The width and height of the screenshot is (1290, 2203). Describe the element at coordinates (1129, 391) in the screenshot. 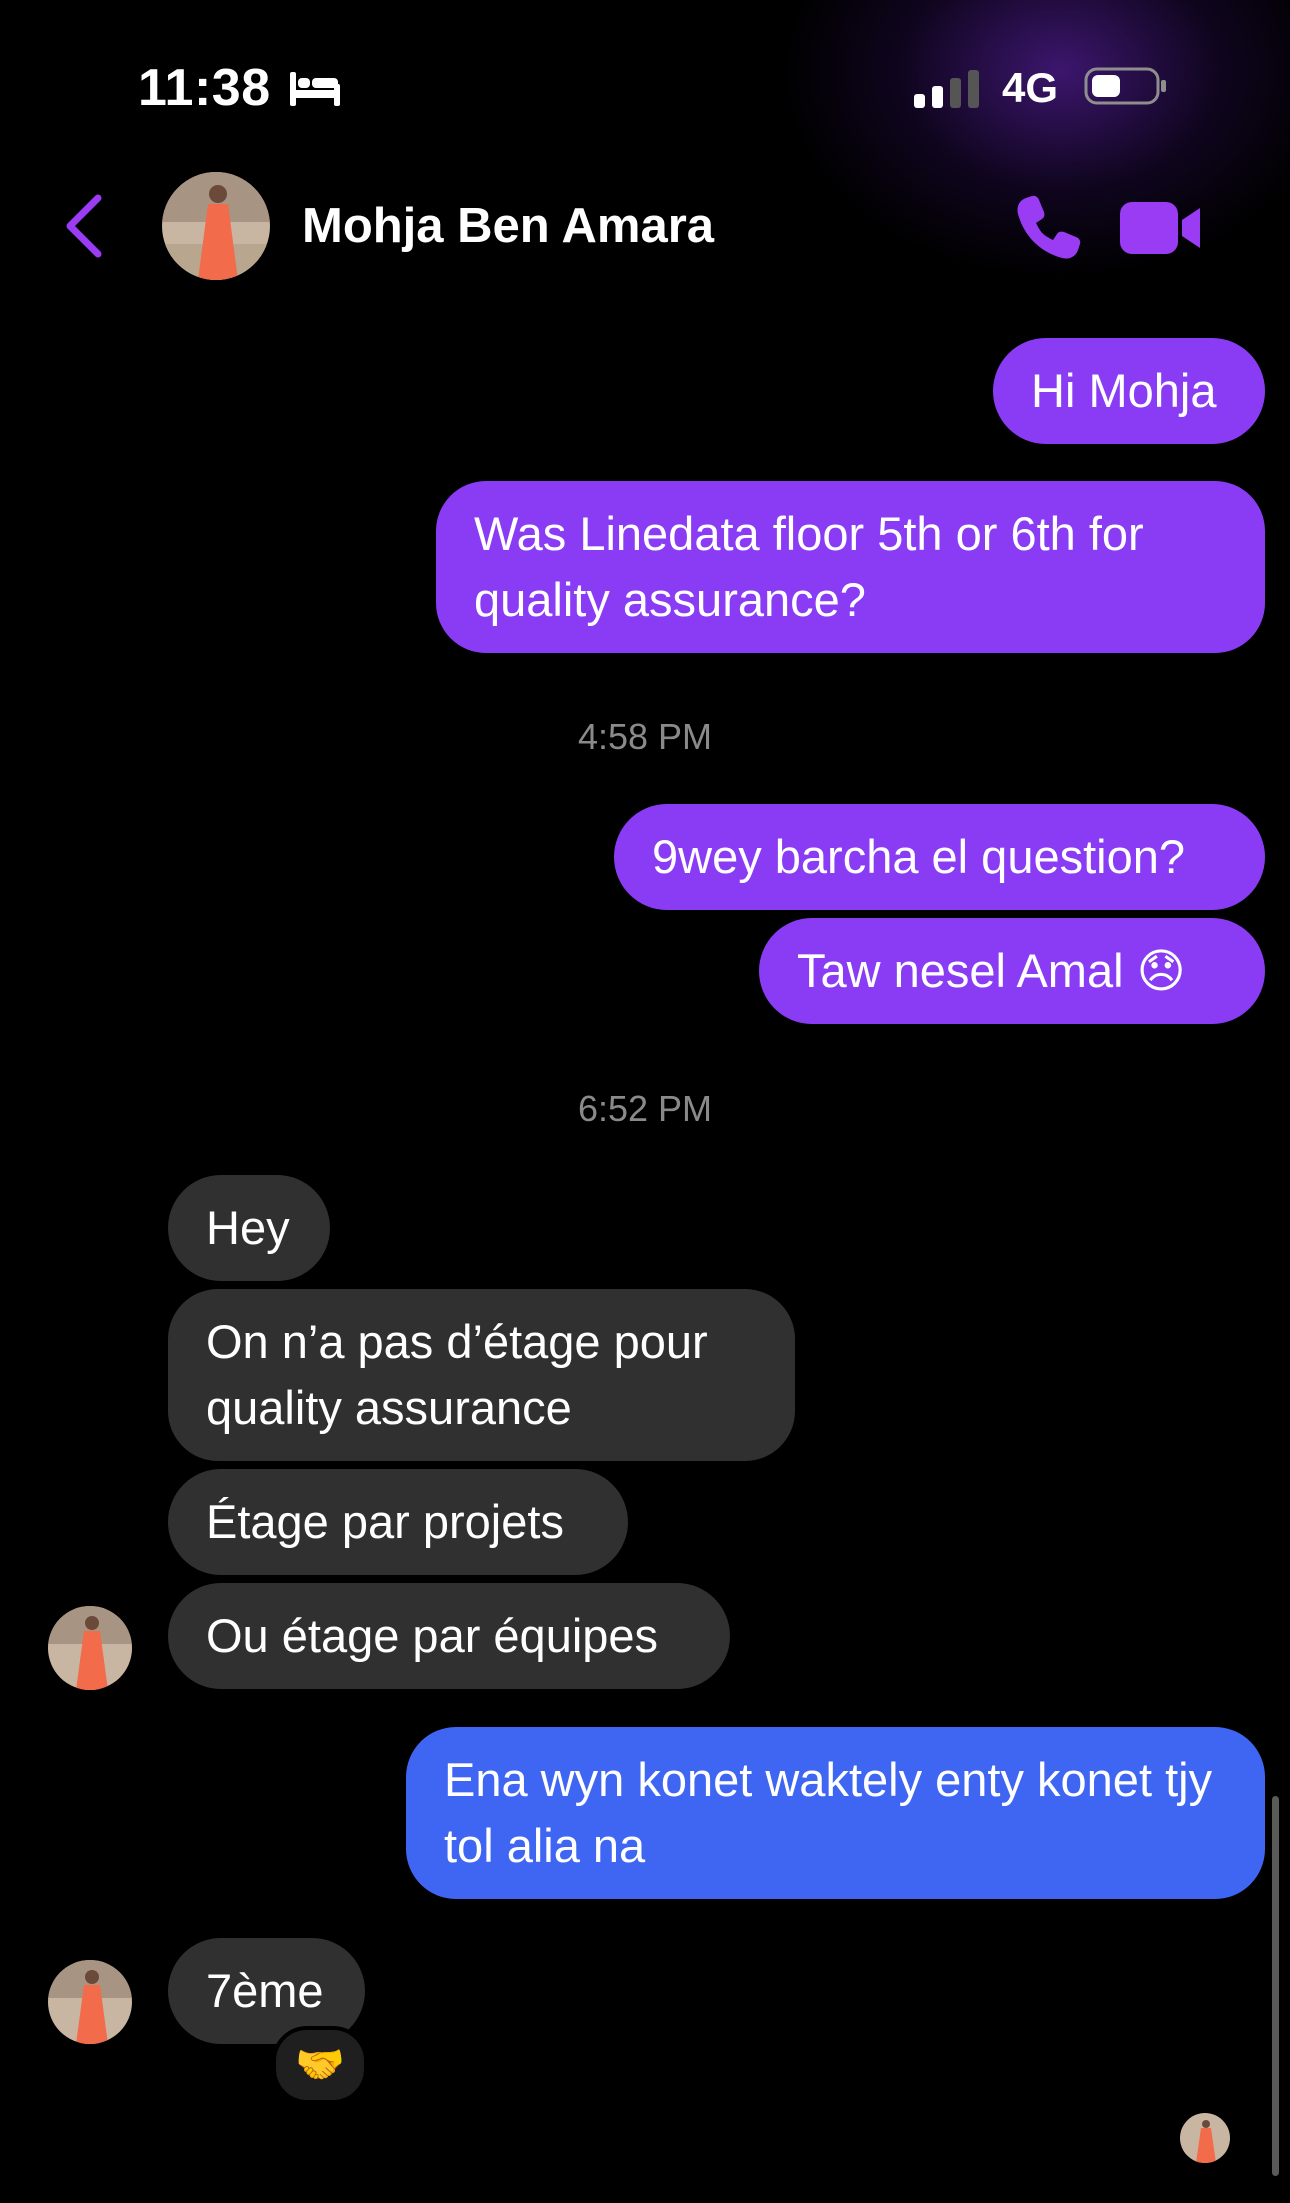

I see `outgoing-message: Hi Mohja` at that location.